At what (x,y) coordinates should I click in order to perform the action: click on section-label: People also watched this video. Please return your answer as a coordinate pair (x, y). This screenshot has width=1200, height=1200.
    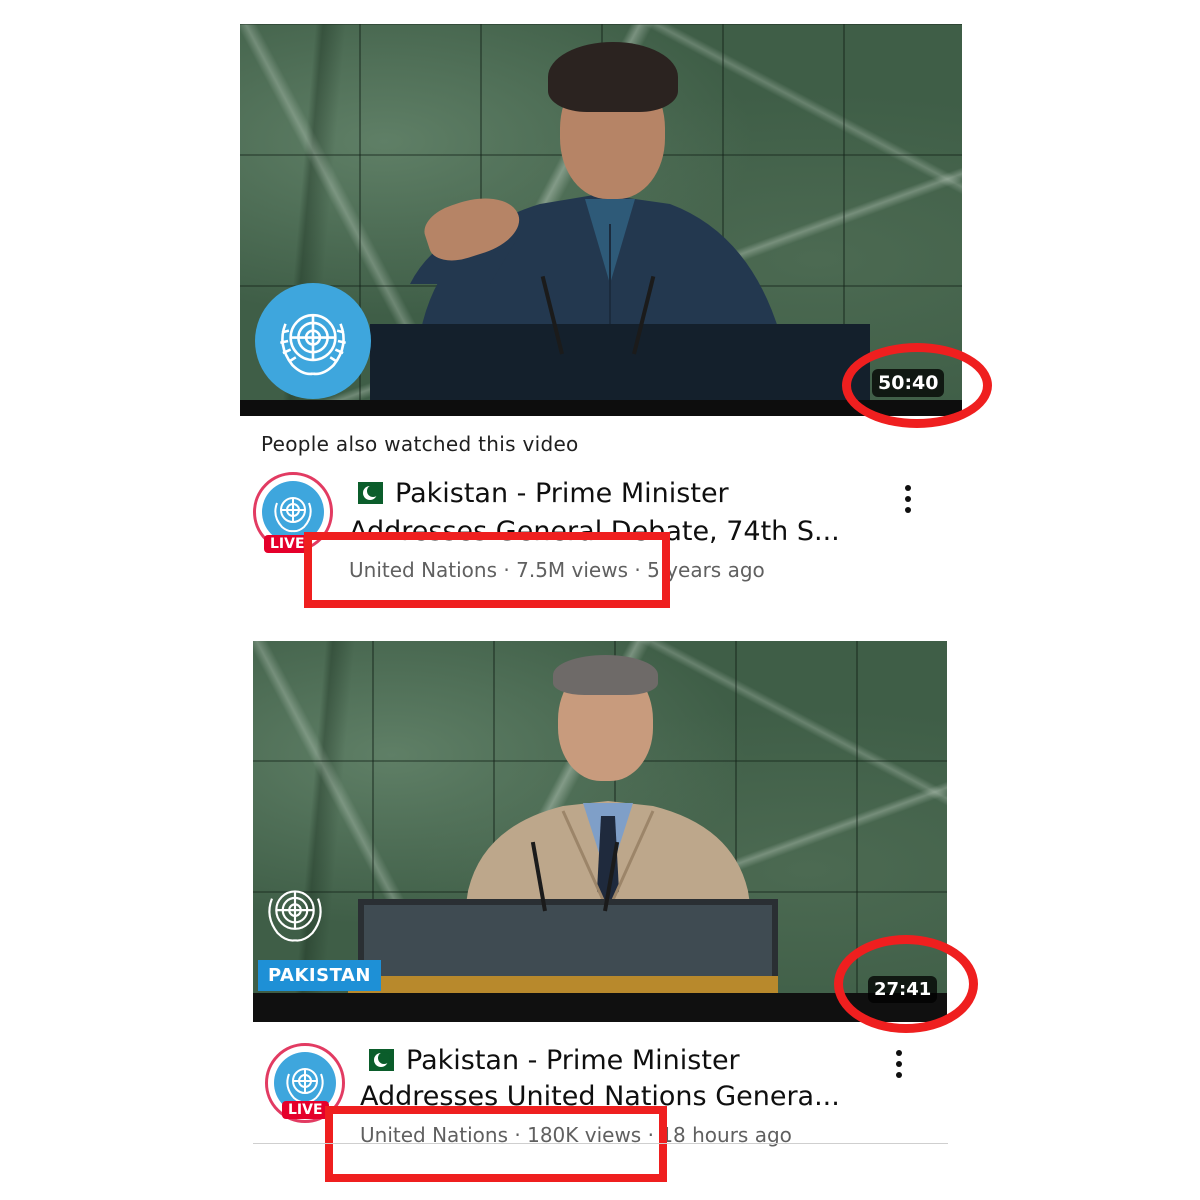
    Looking at the image, I should click on (420, 444).